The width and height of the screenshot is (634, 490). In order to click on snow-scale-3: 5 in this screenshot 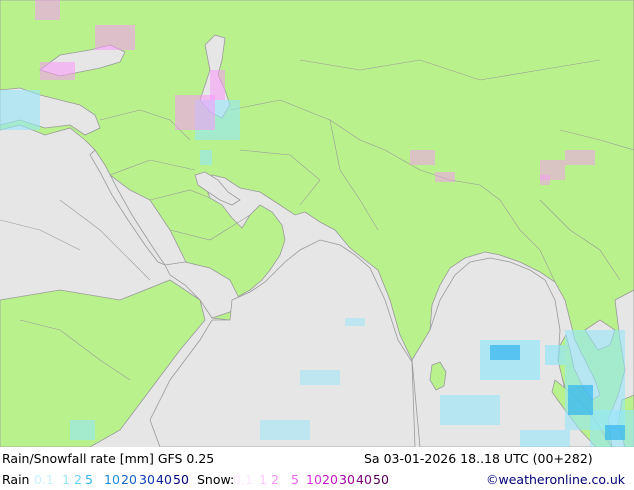, I will do `click(295, 479)`.